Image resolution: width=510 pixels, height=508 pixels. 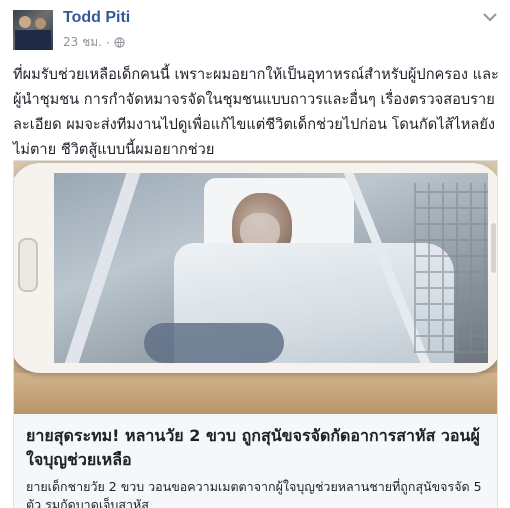 I want to click on post-meta: 23 ชม. ·, so click(x=94, y=42).